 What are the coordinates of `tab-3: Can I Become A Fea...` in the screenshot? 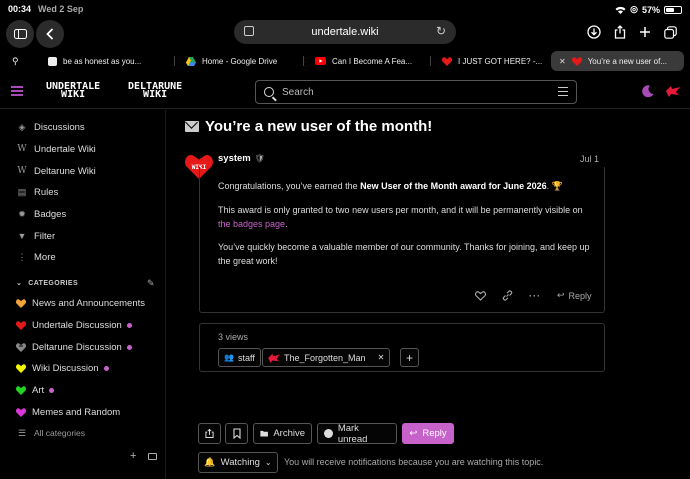 It's located at (365, 61).